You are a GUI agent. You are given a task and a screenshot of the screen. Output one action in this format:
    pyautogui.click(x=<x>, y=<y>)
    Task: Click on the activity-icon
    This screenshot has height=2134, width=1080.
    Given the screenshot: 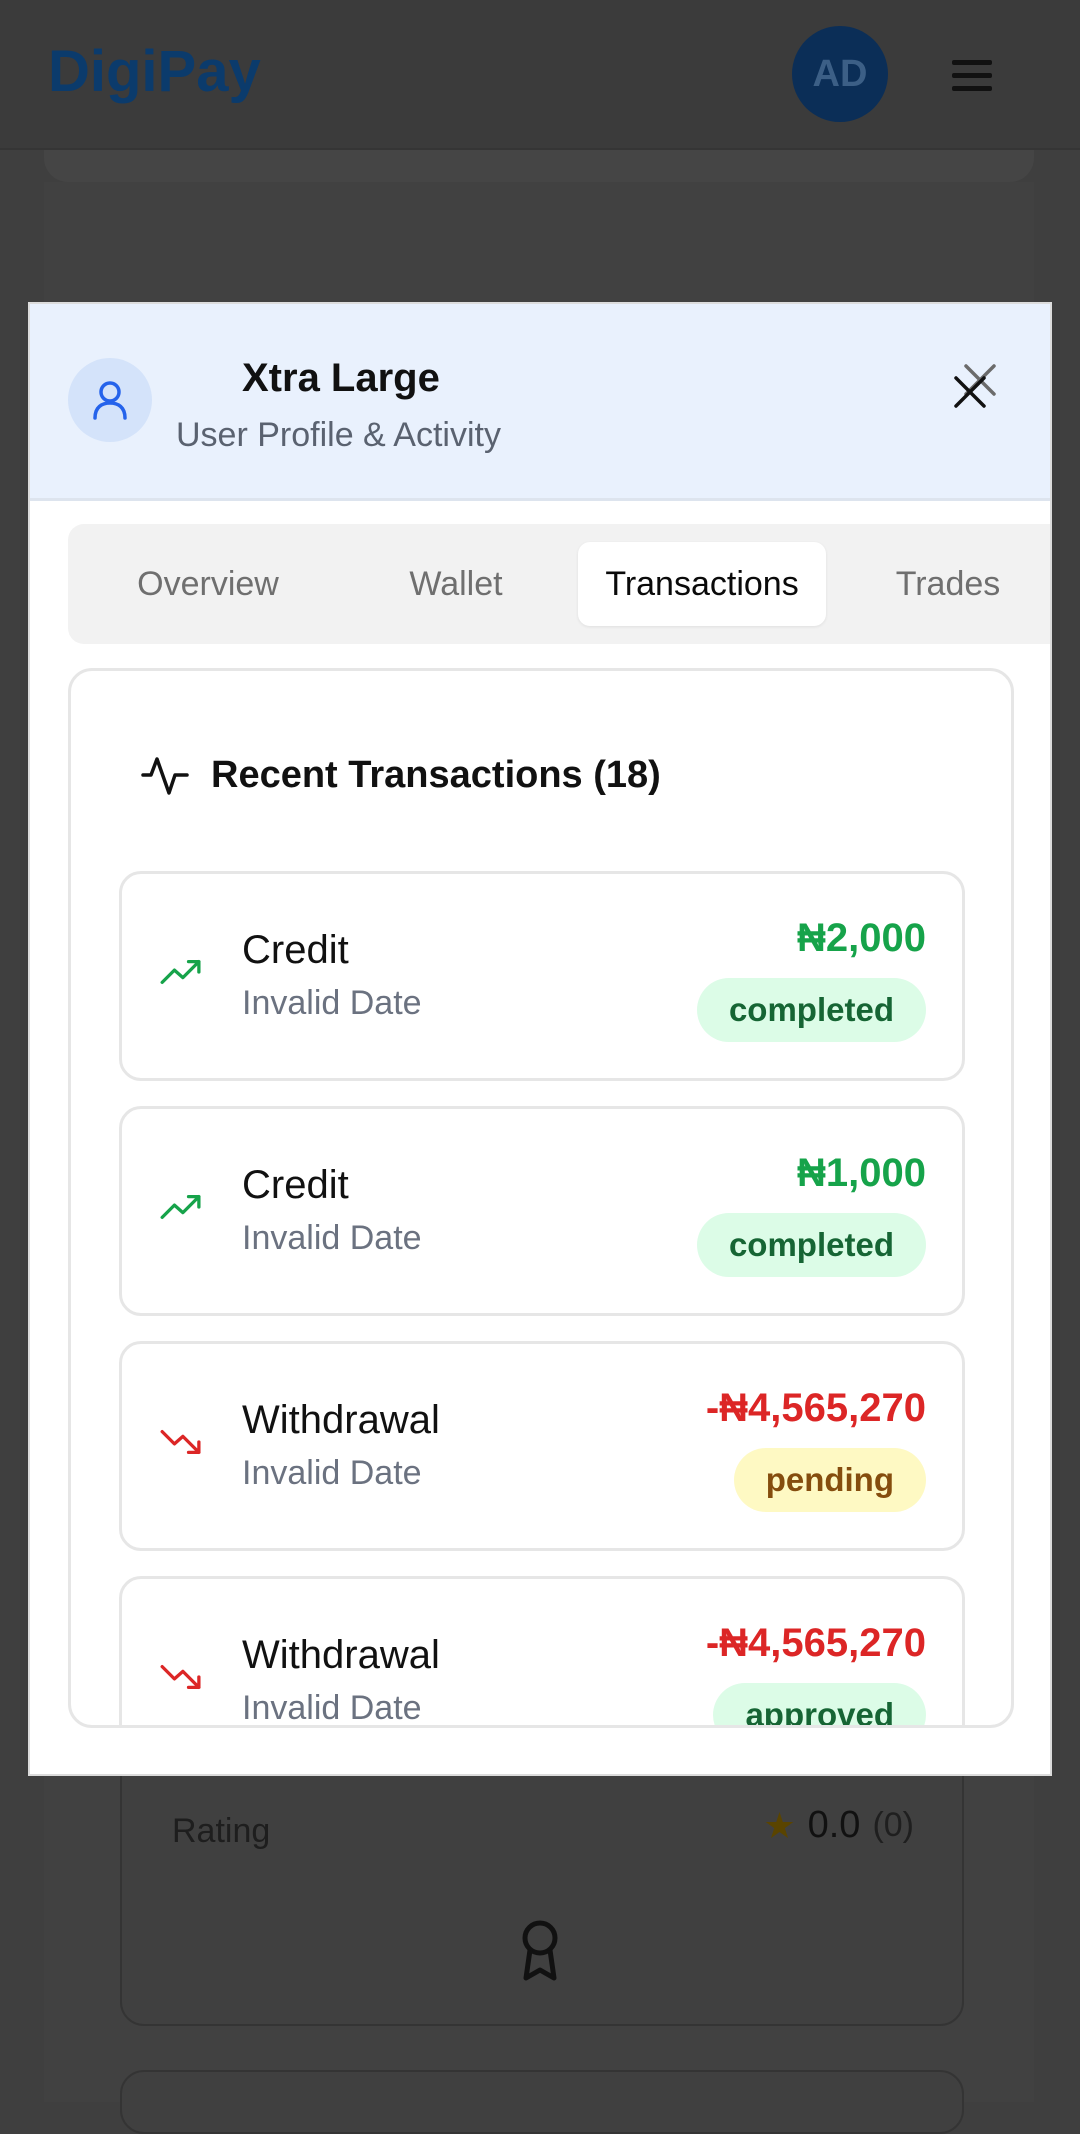 What is the action you would take?
    pyautogui.click(x=165, y=776)
    